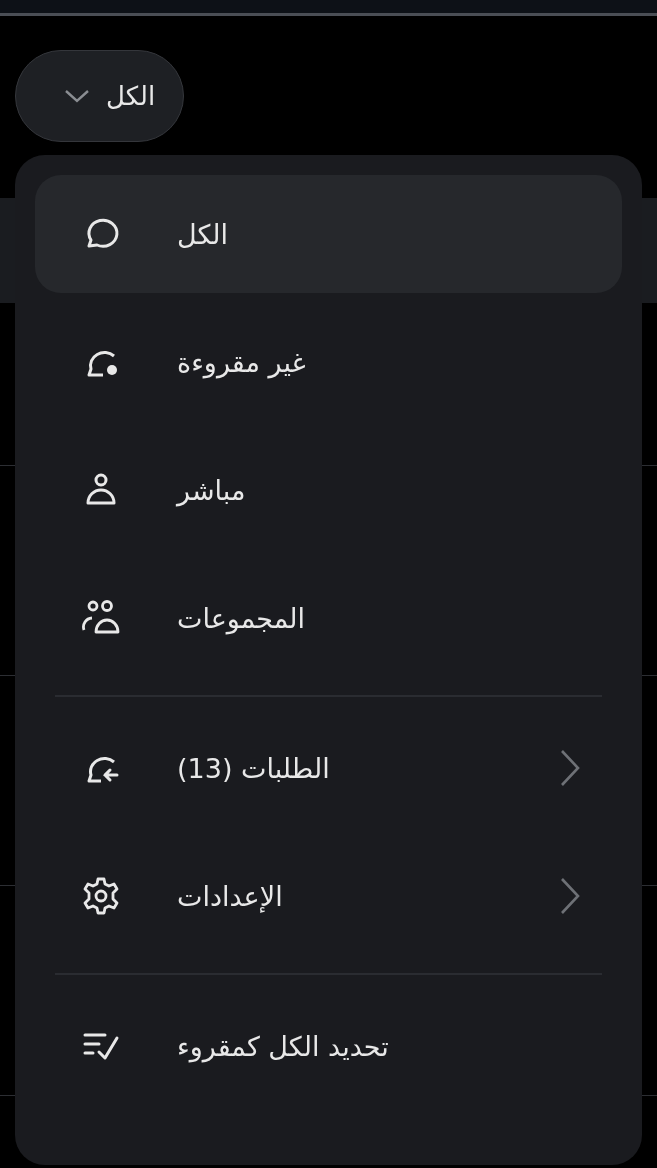 The image size is (657, 1168). What do you see at coordinates (328, 768) in the screenshot?
I see `menu-item: الطلبات (13)` at bounding box center [328, 768].